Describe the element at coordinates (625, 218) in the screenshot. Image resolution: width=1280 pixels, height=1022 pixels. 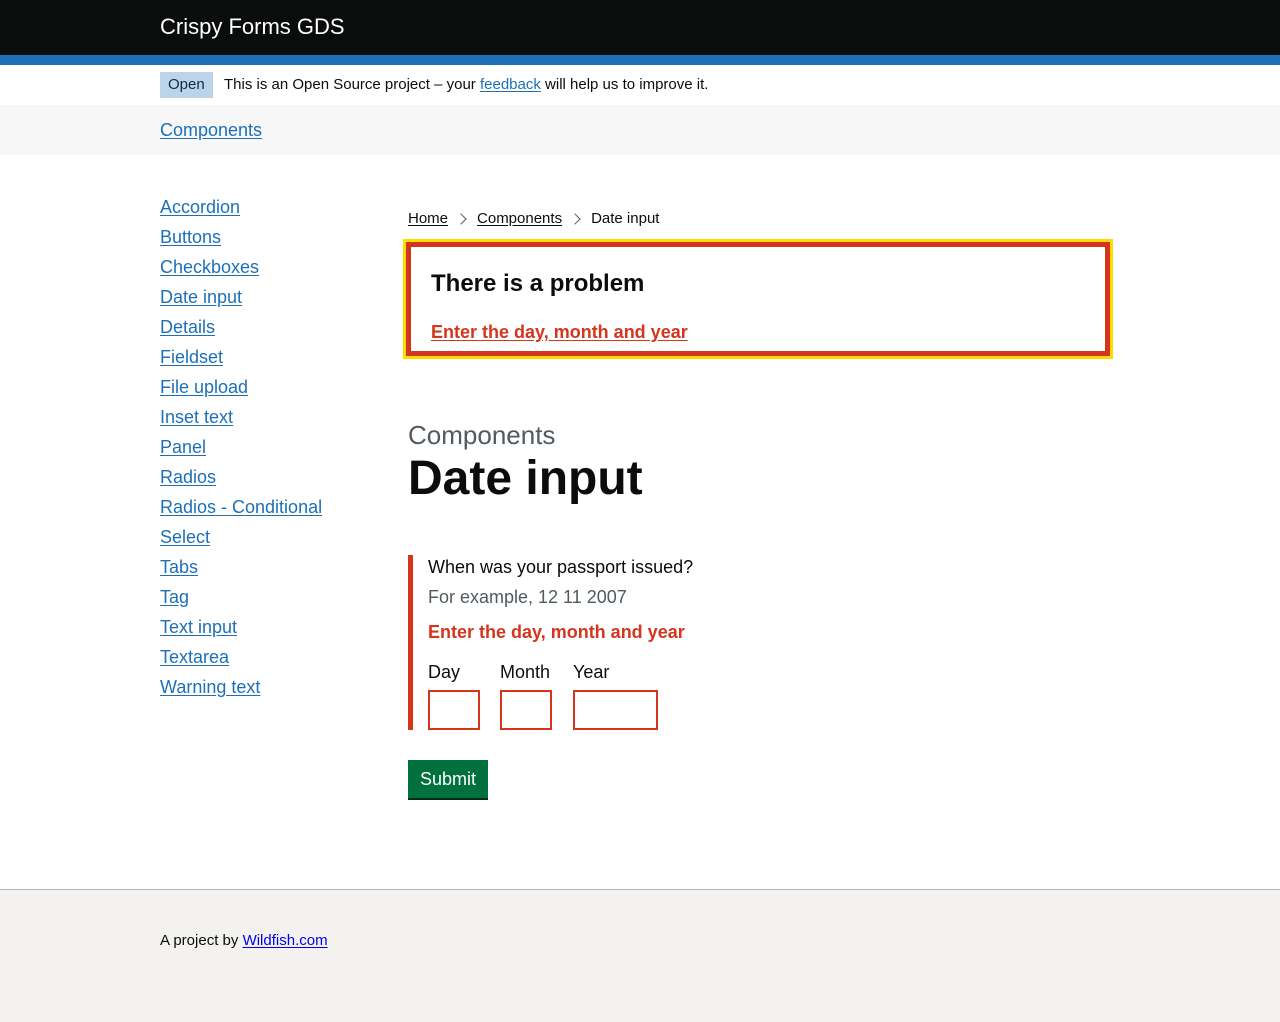
I see `breadcrumb-current: Date input` at that location.